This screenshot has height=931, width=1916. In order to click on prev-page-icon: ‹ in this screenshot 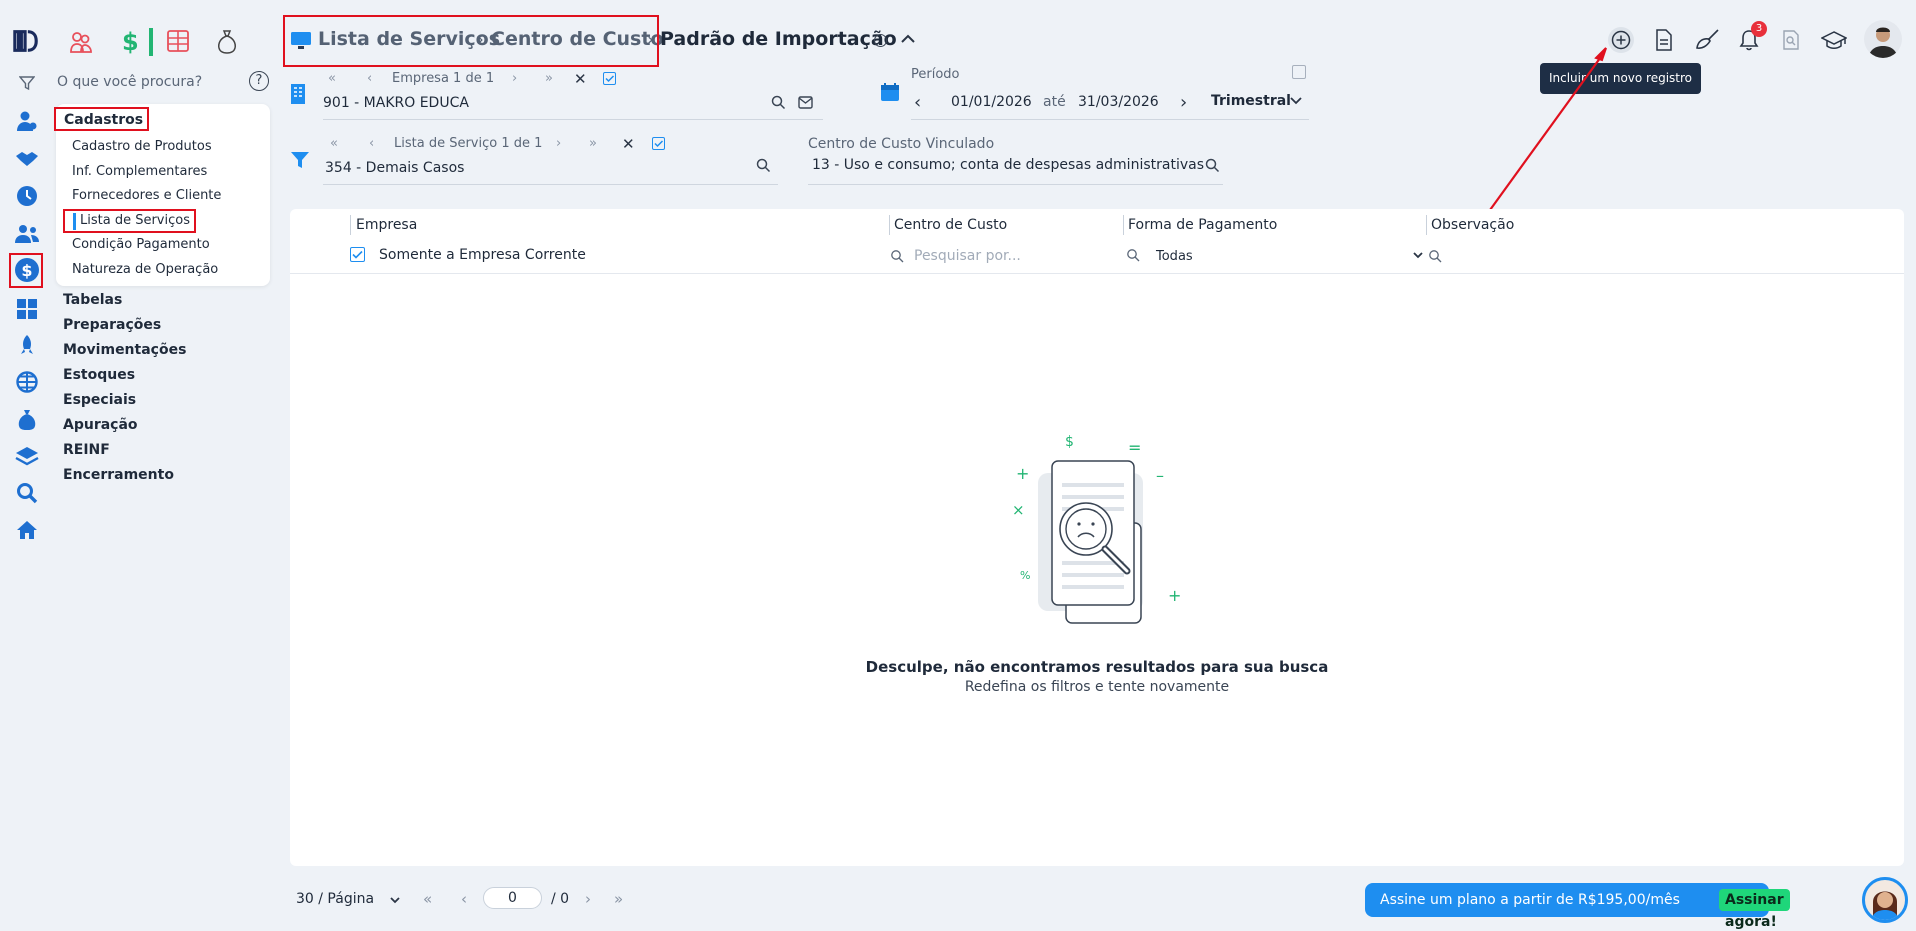, I will do `click(464, 899)`.